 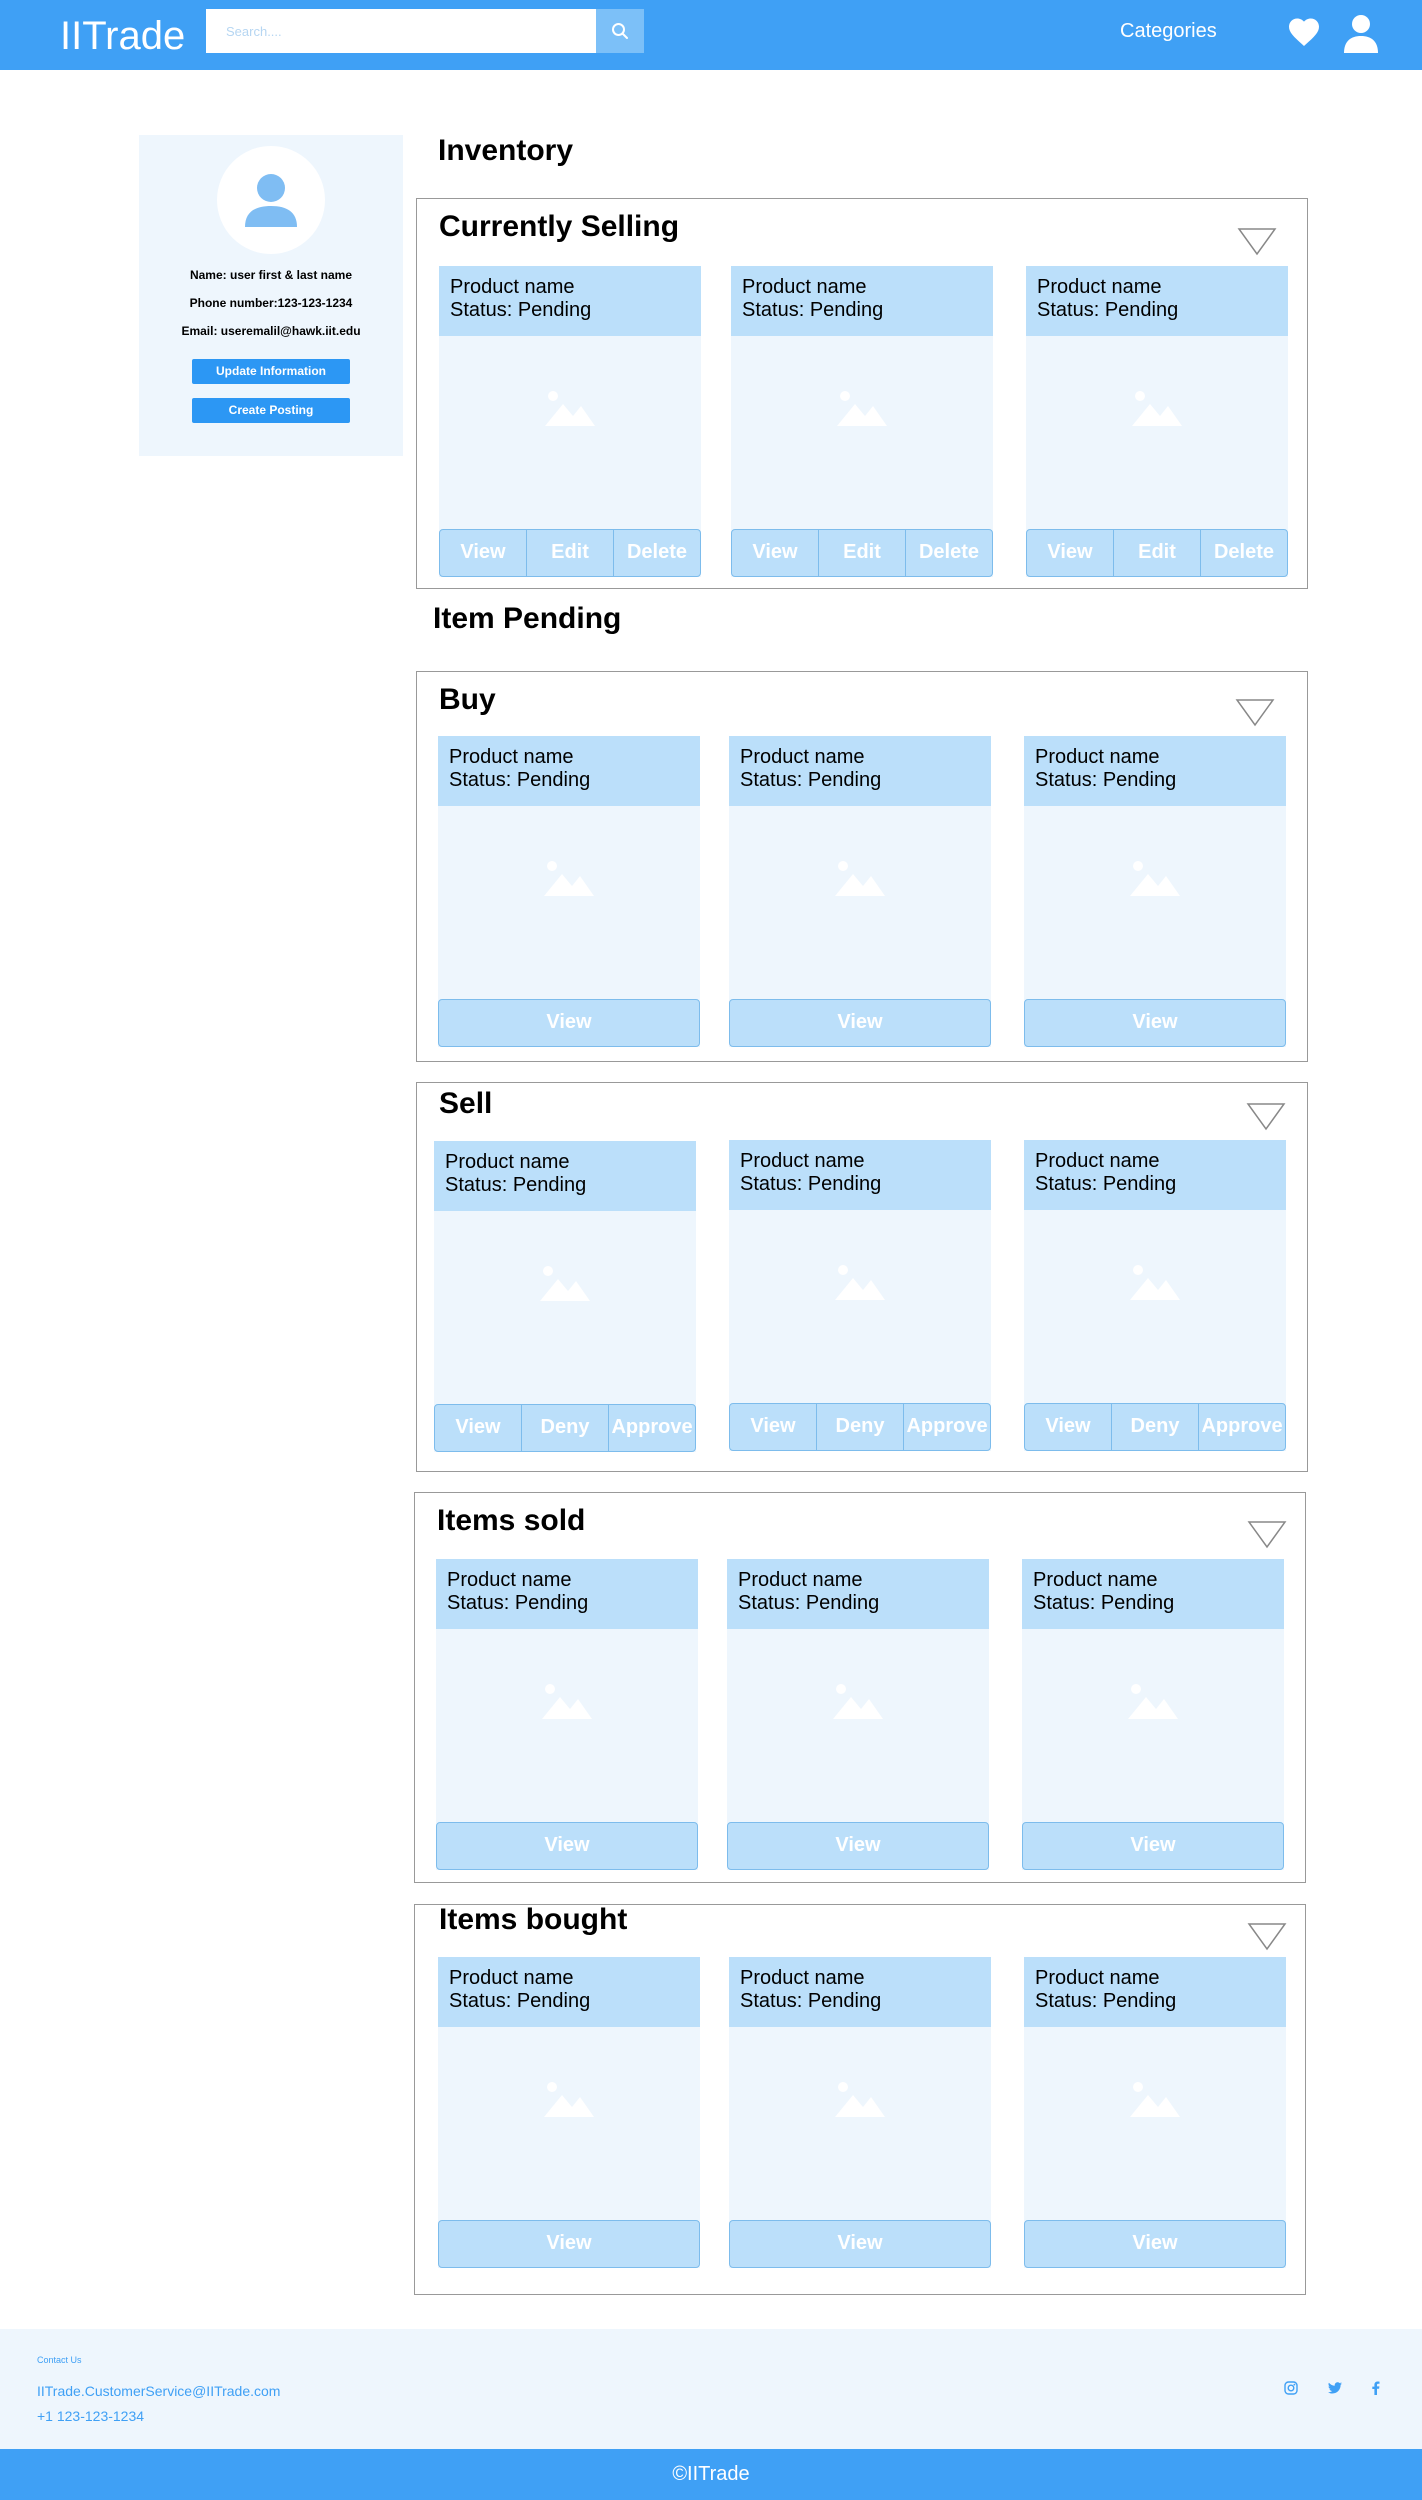 I want to click on facebook-icon, so click(x=1376, y=2388).